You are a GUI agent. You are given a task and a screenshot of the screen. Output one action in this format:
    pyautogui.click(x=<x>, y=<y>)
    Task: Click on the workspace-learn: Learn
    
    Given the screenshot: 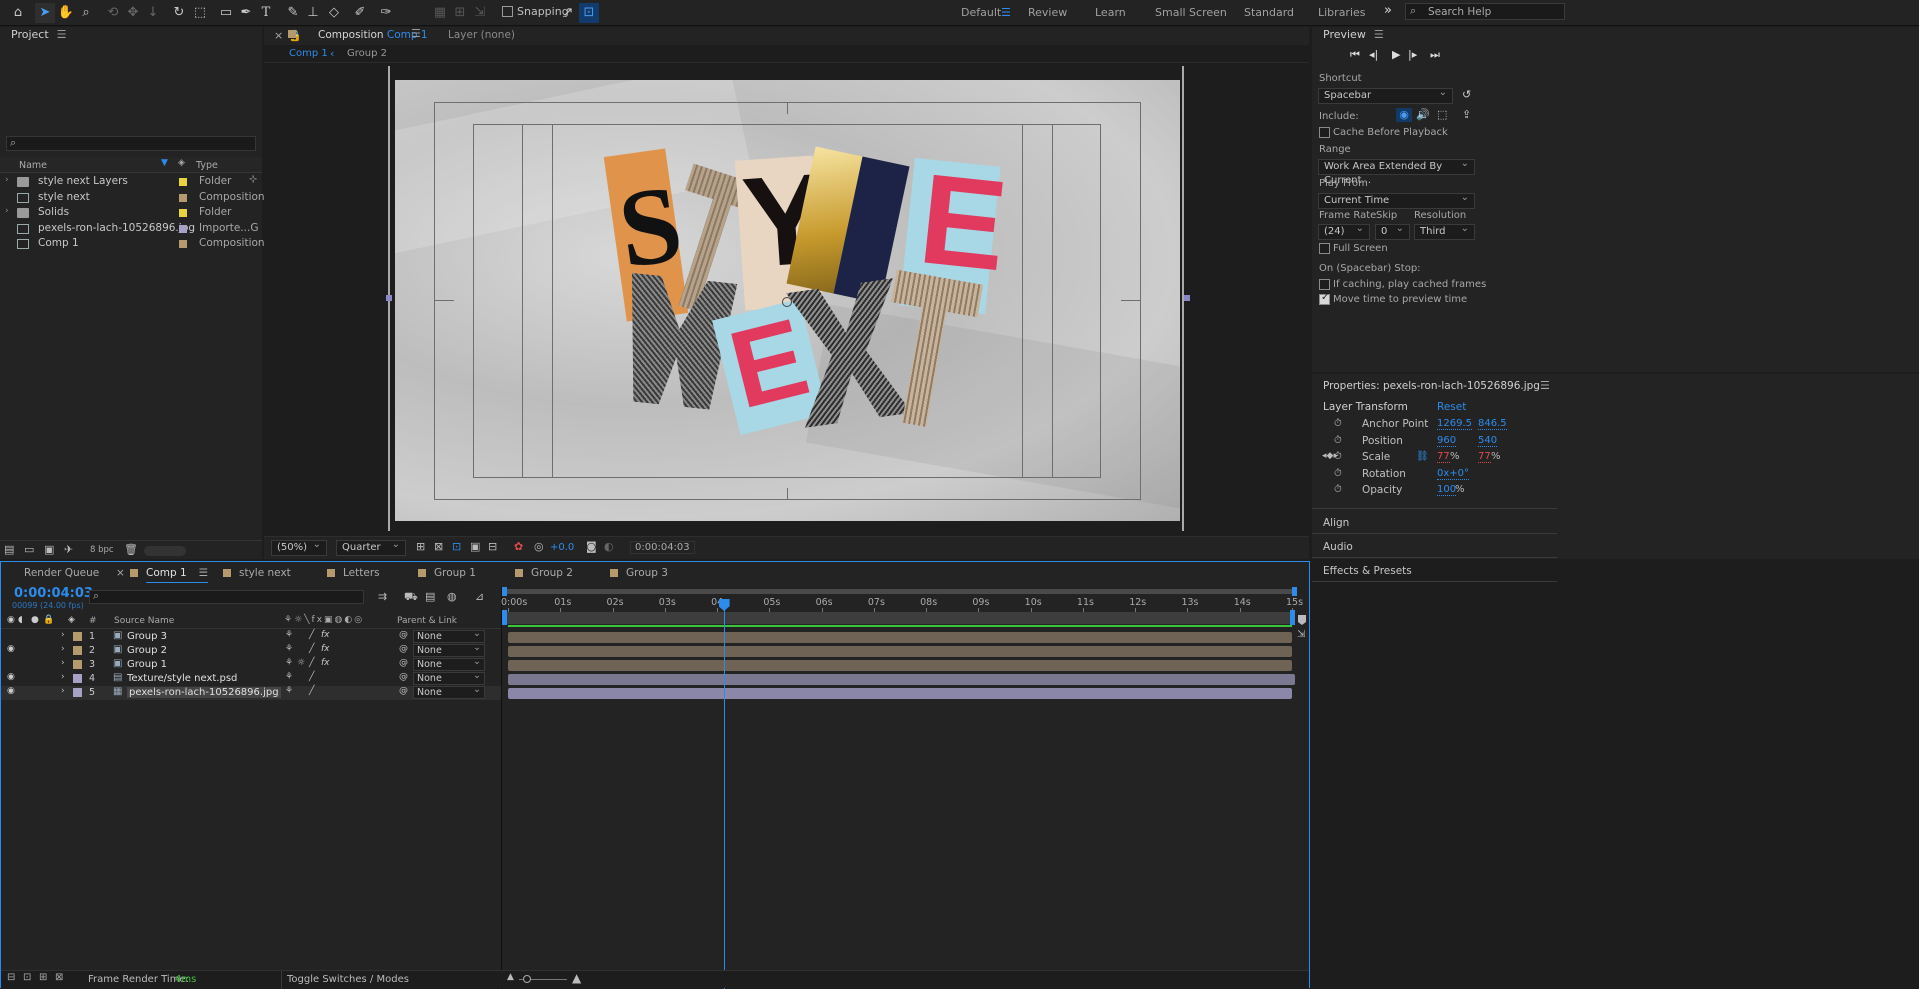 What is the action you would take?
    pyautogui.click(x=1110, y=12)
    